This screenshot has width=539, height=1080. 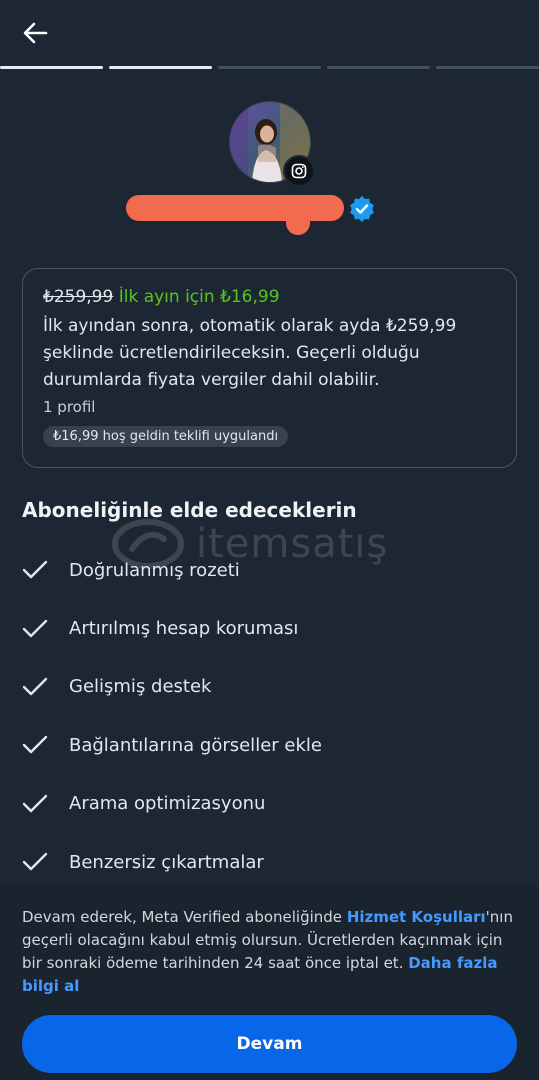 What do you see at coordinates (269, 1044) in the screenshot?
I see `continue-button: Devam` at bounding box center [269, 1044].